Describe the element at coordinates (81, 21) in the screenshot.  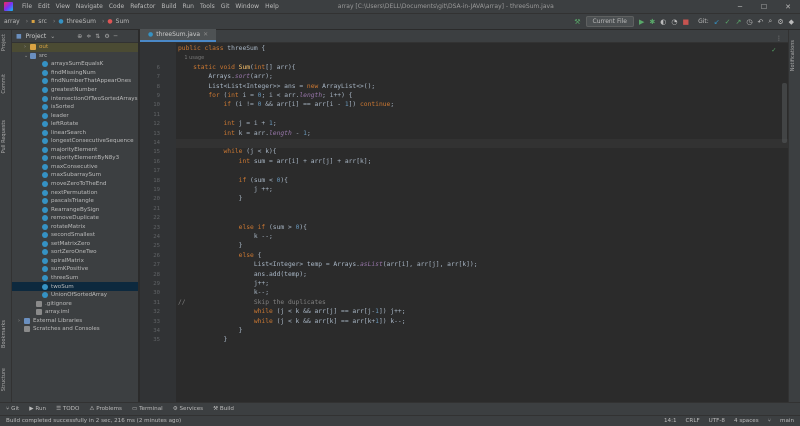
I see `breadcrumb-file: threeSum` at that location.